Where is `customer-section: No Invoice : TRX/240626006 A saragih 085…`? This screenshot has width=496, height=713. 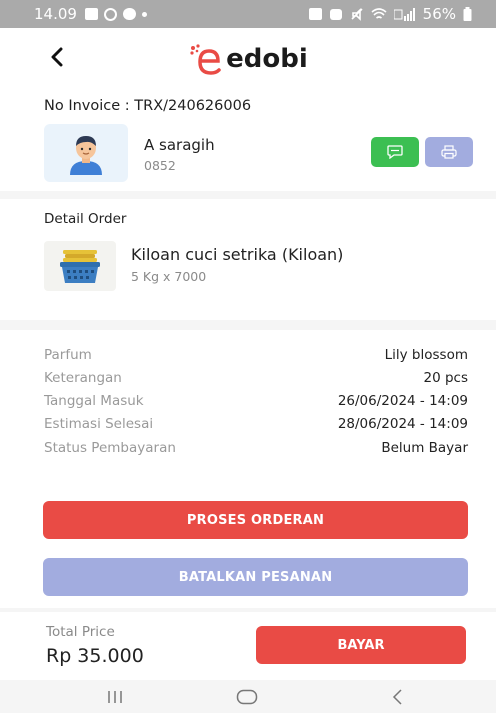 customer-section: No Invoice : TRX/240626006 A saragih 085… is located at coordinates (248, 140).